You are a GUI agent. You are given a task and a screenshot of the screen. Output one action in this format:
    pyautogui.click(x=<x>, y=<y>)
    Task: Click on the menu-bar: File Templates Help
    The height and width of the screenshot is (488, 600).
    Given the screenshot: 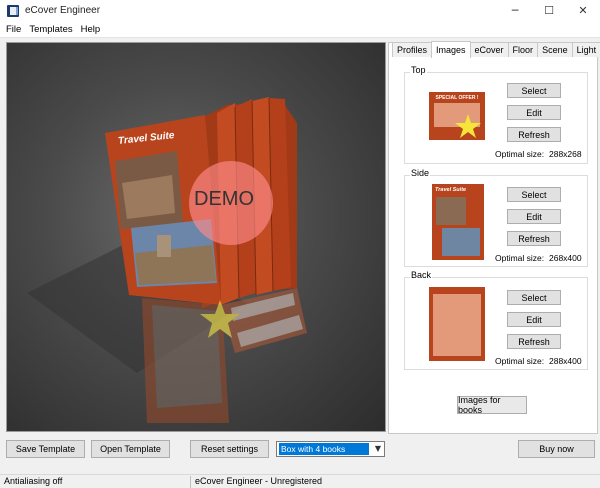 What is the action you would take?
    pyautogui.click(x=300, y=29)
    